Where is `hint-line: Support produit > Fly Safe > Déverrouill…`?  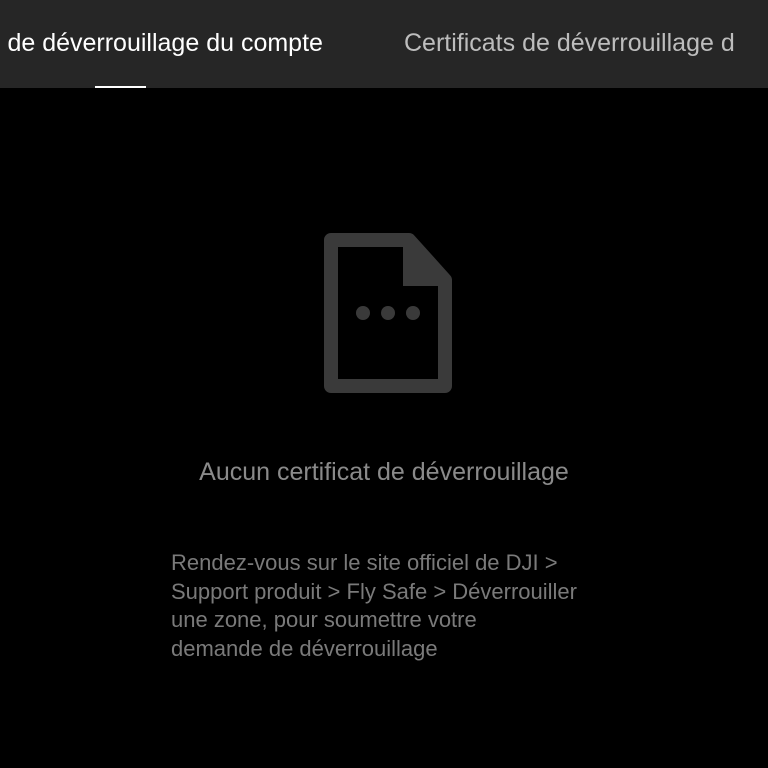 hint-line: Support produit > Fly Safe > Déverrouill… is located at coordinates (374, 591).